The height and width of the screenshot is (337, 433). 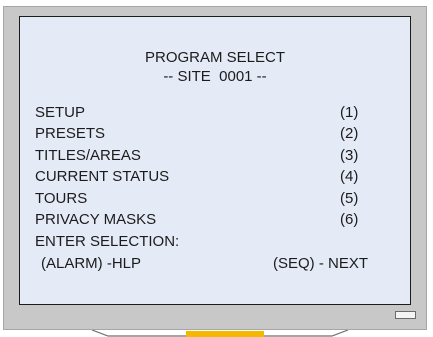 I want to click on menu-item-presets-number: (2), so click(x=349, y=133).